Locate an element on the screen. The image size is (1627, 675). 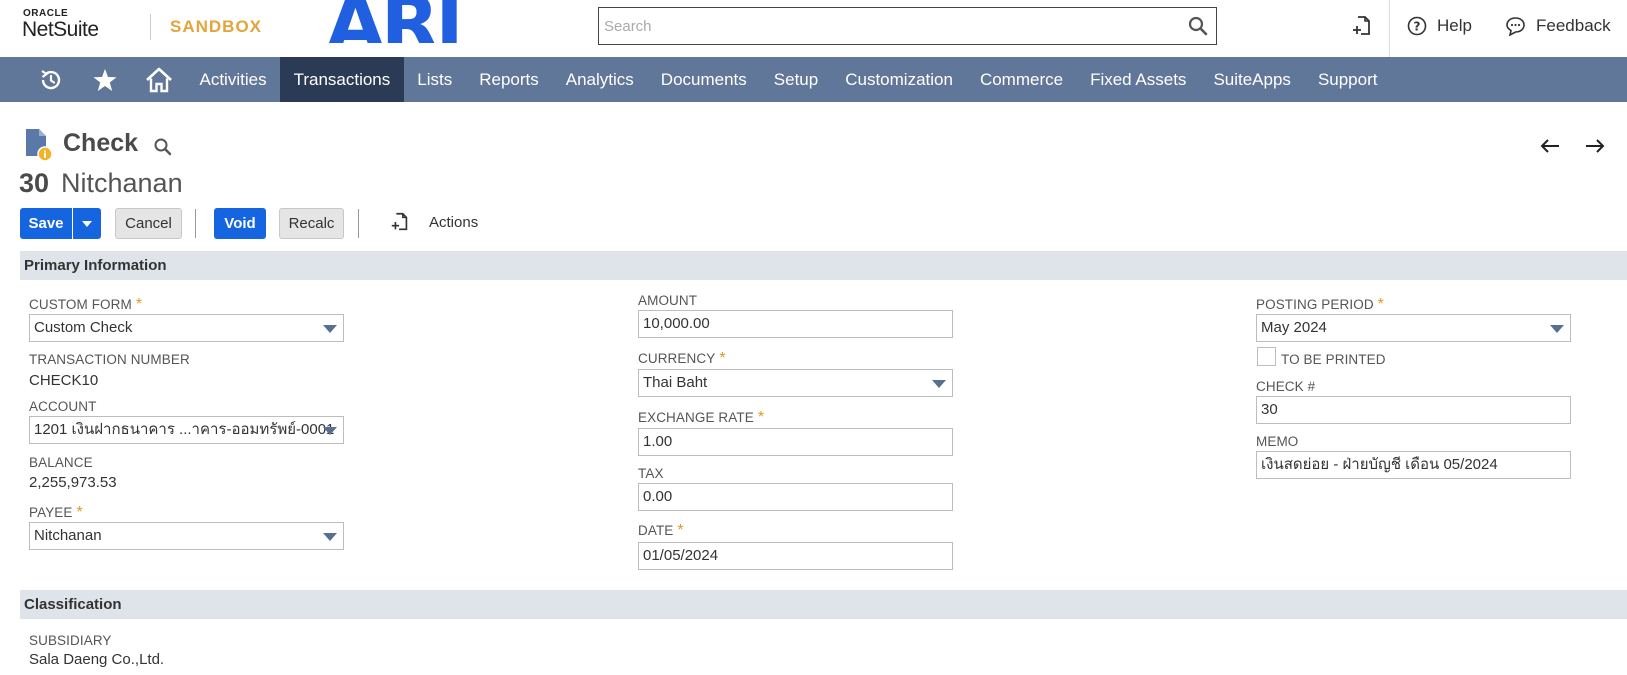
custom-form-select: Custom Check is located at coordinates (186, 328).